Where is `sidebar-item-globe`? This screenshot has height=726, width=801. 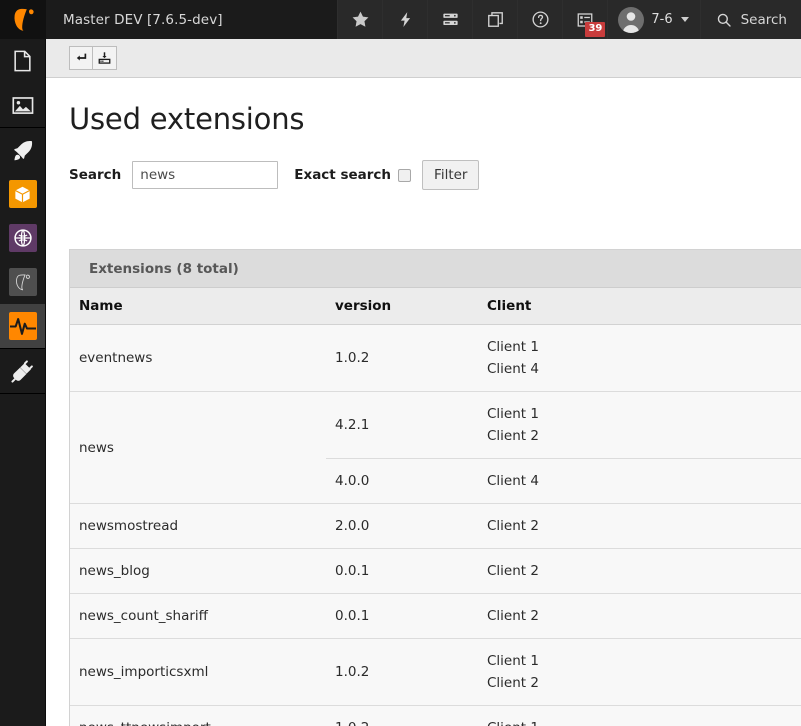 sidebar-item-globe is located at coordinates (22, 238).